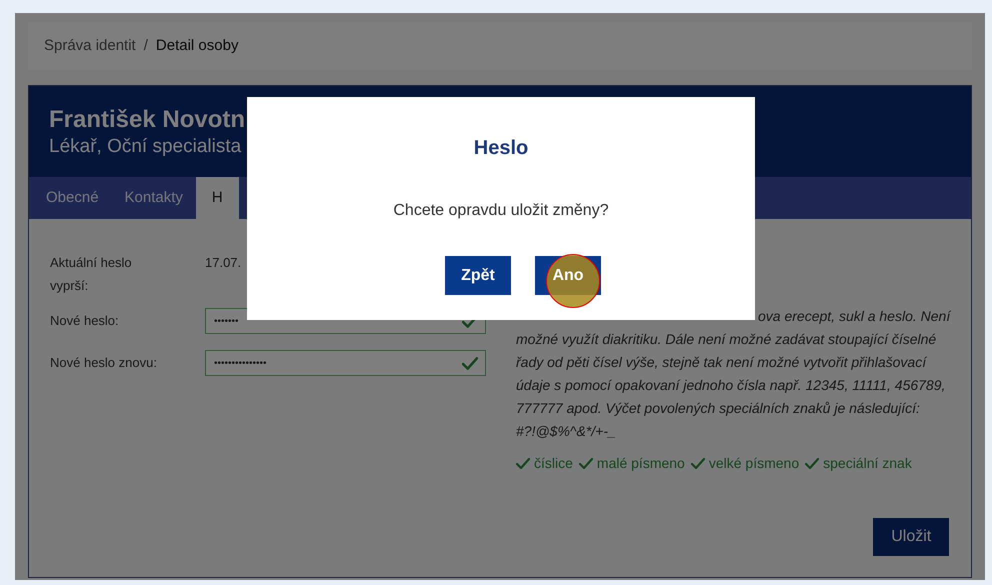 The image size is (992, 585). I want to click on tab: Obecné, so click(72, 198).